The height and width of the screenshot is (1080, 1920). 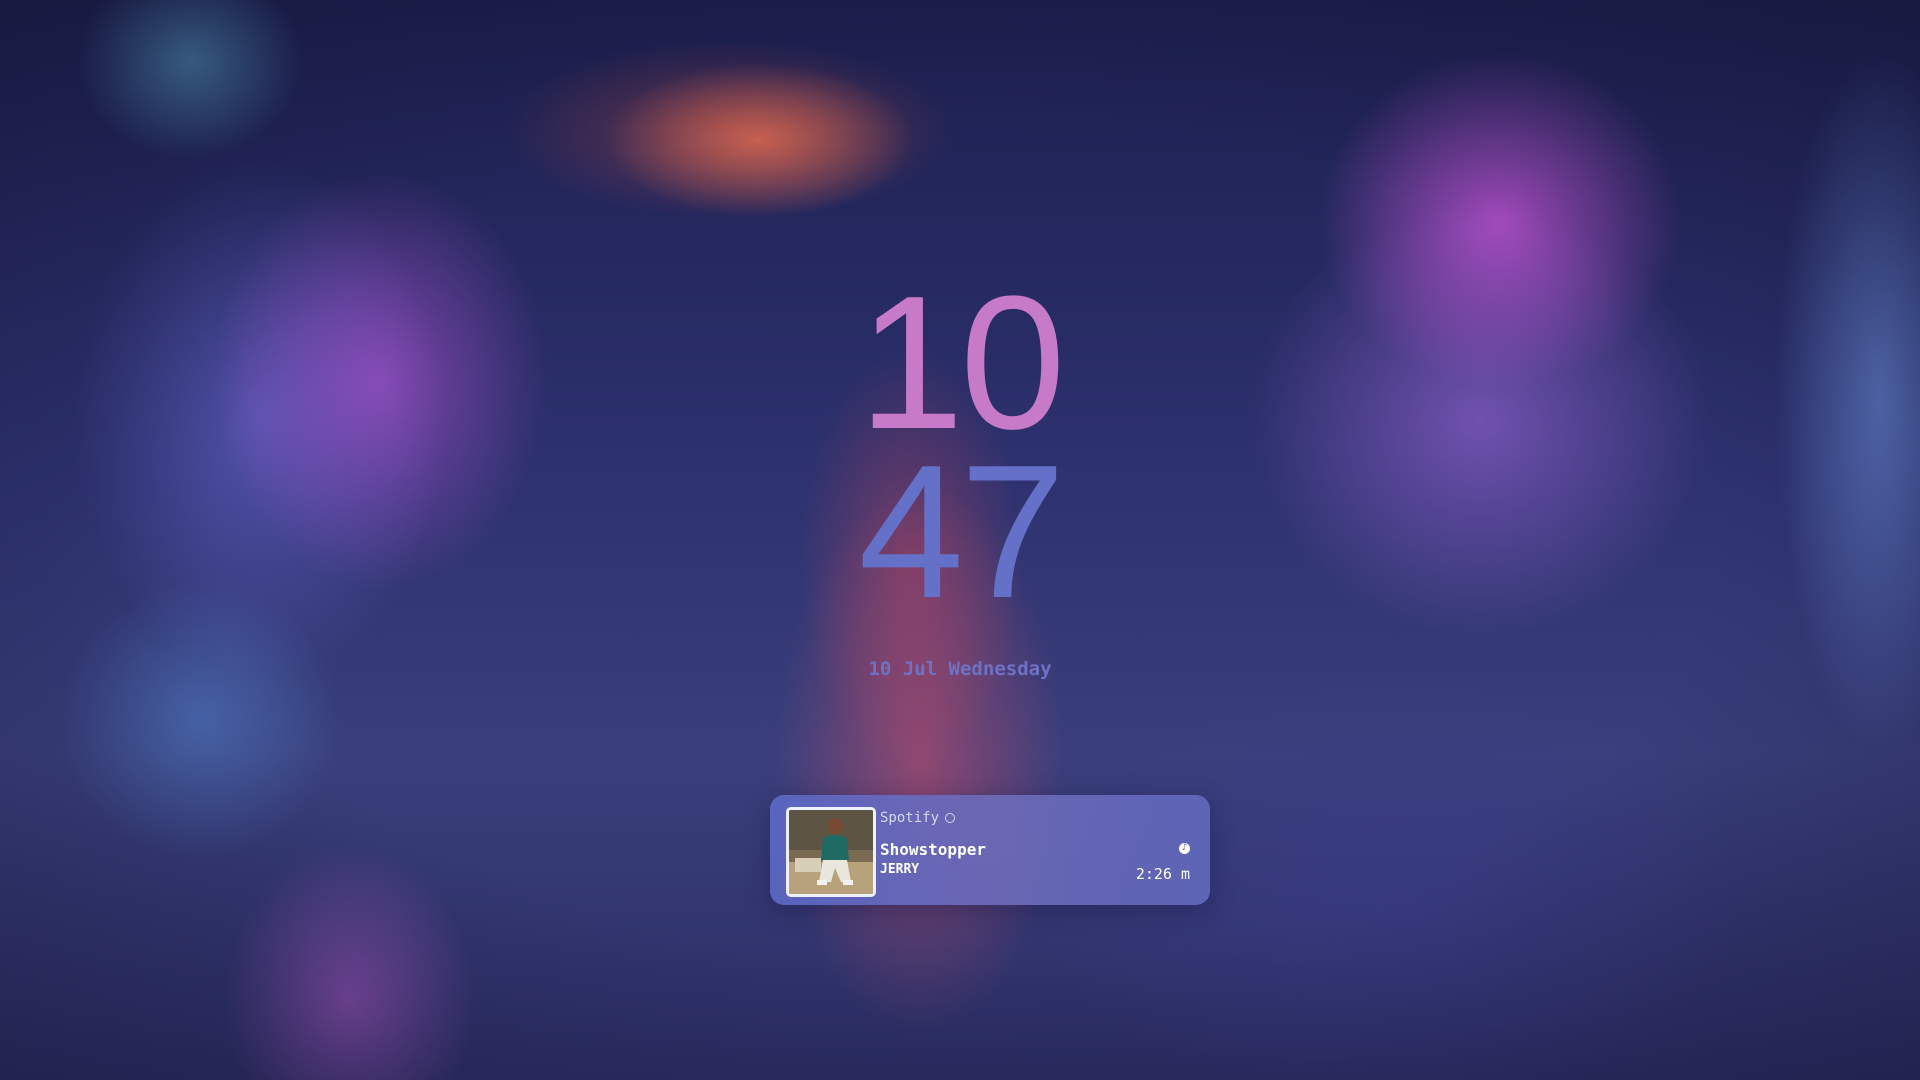 What do you see at coordinates (960, 669) in the screenshot?
I see `date-label: 10 Jul Wednesday` at bounding box center [960, 669].